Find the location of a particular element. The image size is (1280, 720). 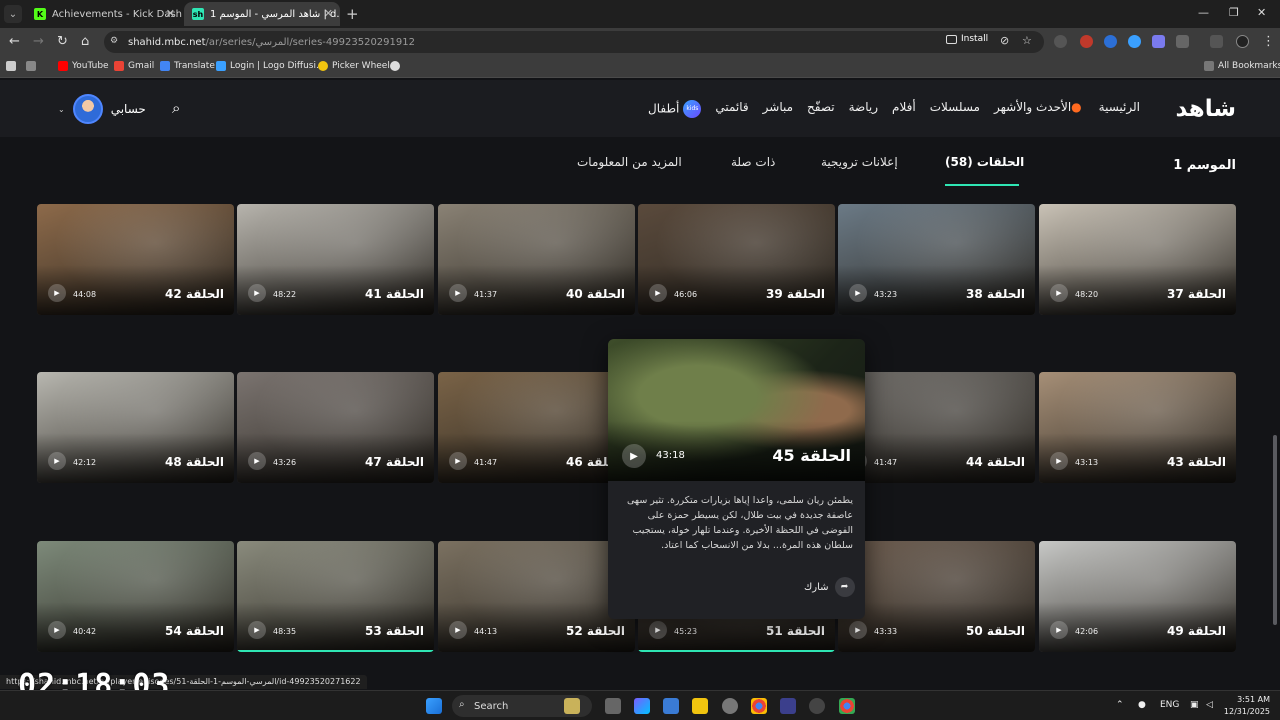

season-selector: الموسم 1 is located at coordinates (1204, 165).